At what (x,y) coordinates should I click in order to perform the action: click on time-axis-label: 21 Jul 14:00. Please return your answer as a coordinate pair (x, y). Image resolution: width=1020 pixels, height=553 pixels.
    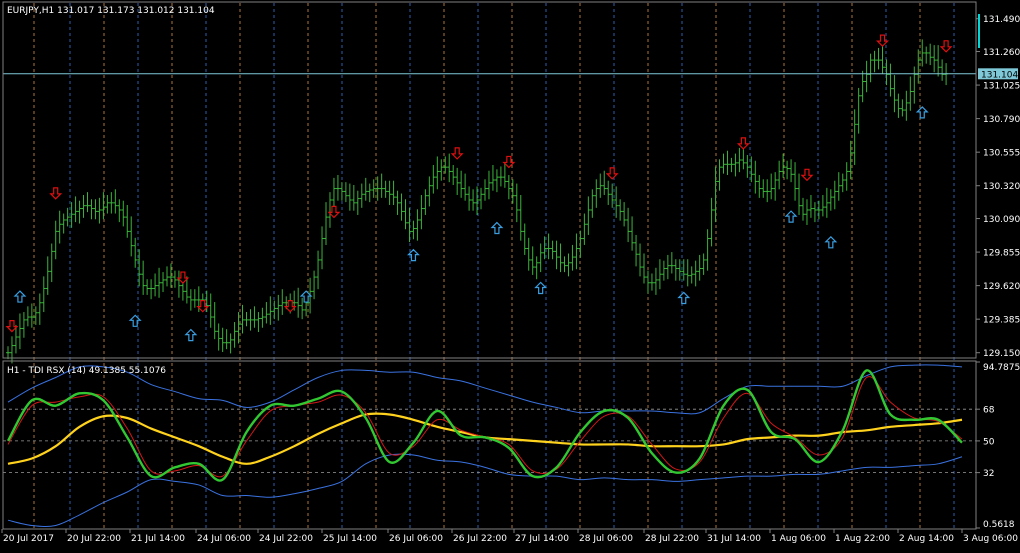
    Looking at the image, I should click on (158, 539).